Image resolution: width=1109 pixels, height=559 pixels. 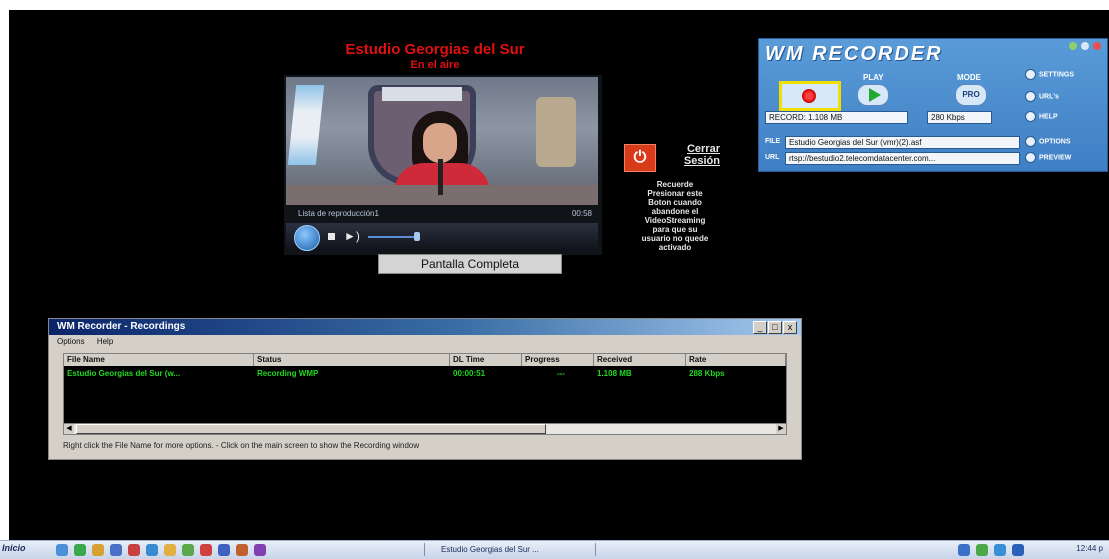 I want to click on help-icon, so click(x=1030, y=116).